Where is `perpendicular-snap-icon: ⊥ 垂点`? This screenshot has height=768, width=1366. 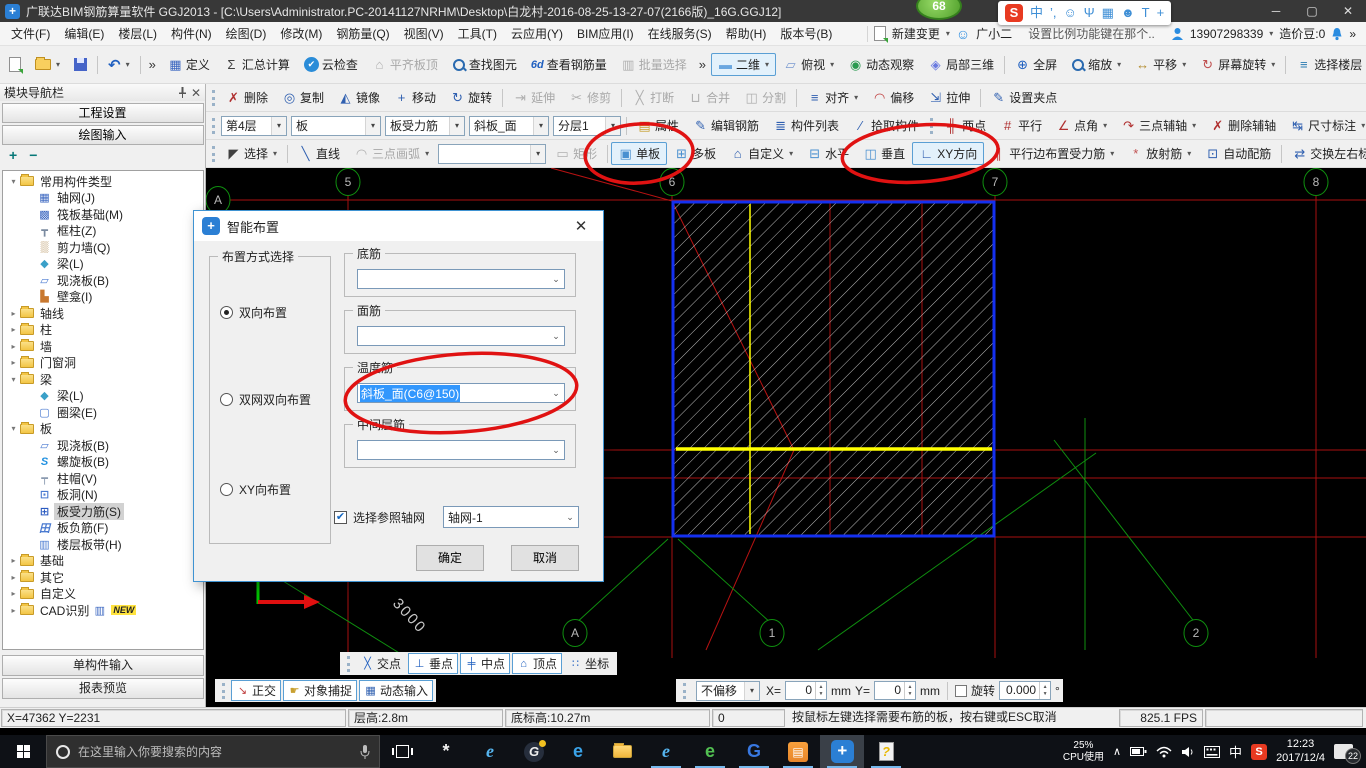
perpendicular-snap-icon: ⊥ 垂点 is located at coordinates (433, 663).